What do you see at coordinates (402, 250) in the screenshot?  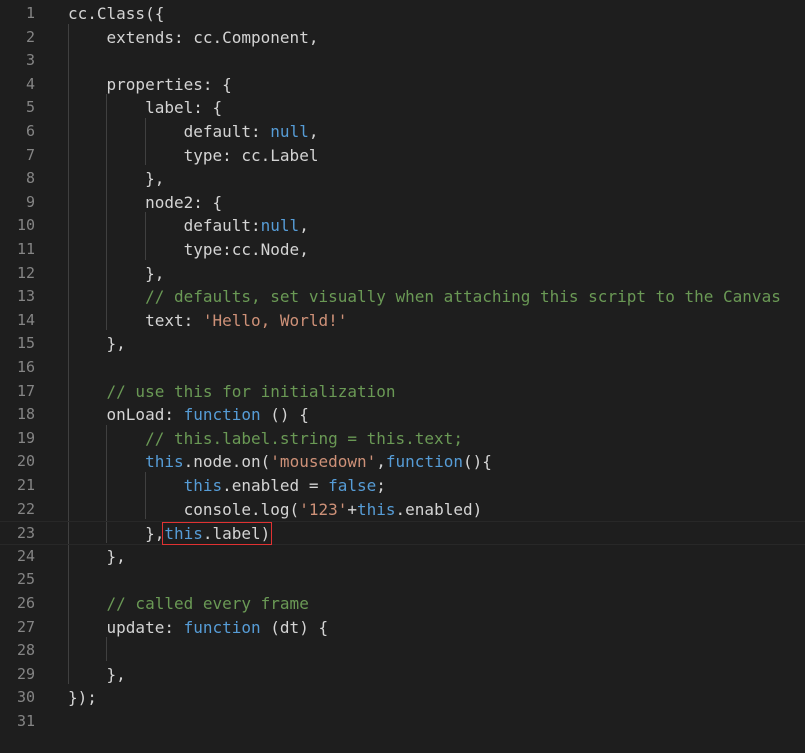 I see `code-line: 11 type:cc.Node,` at bounding box center [402, 250].